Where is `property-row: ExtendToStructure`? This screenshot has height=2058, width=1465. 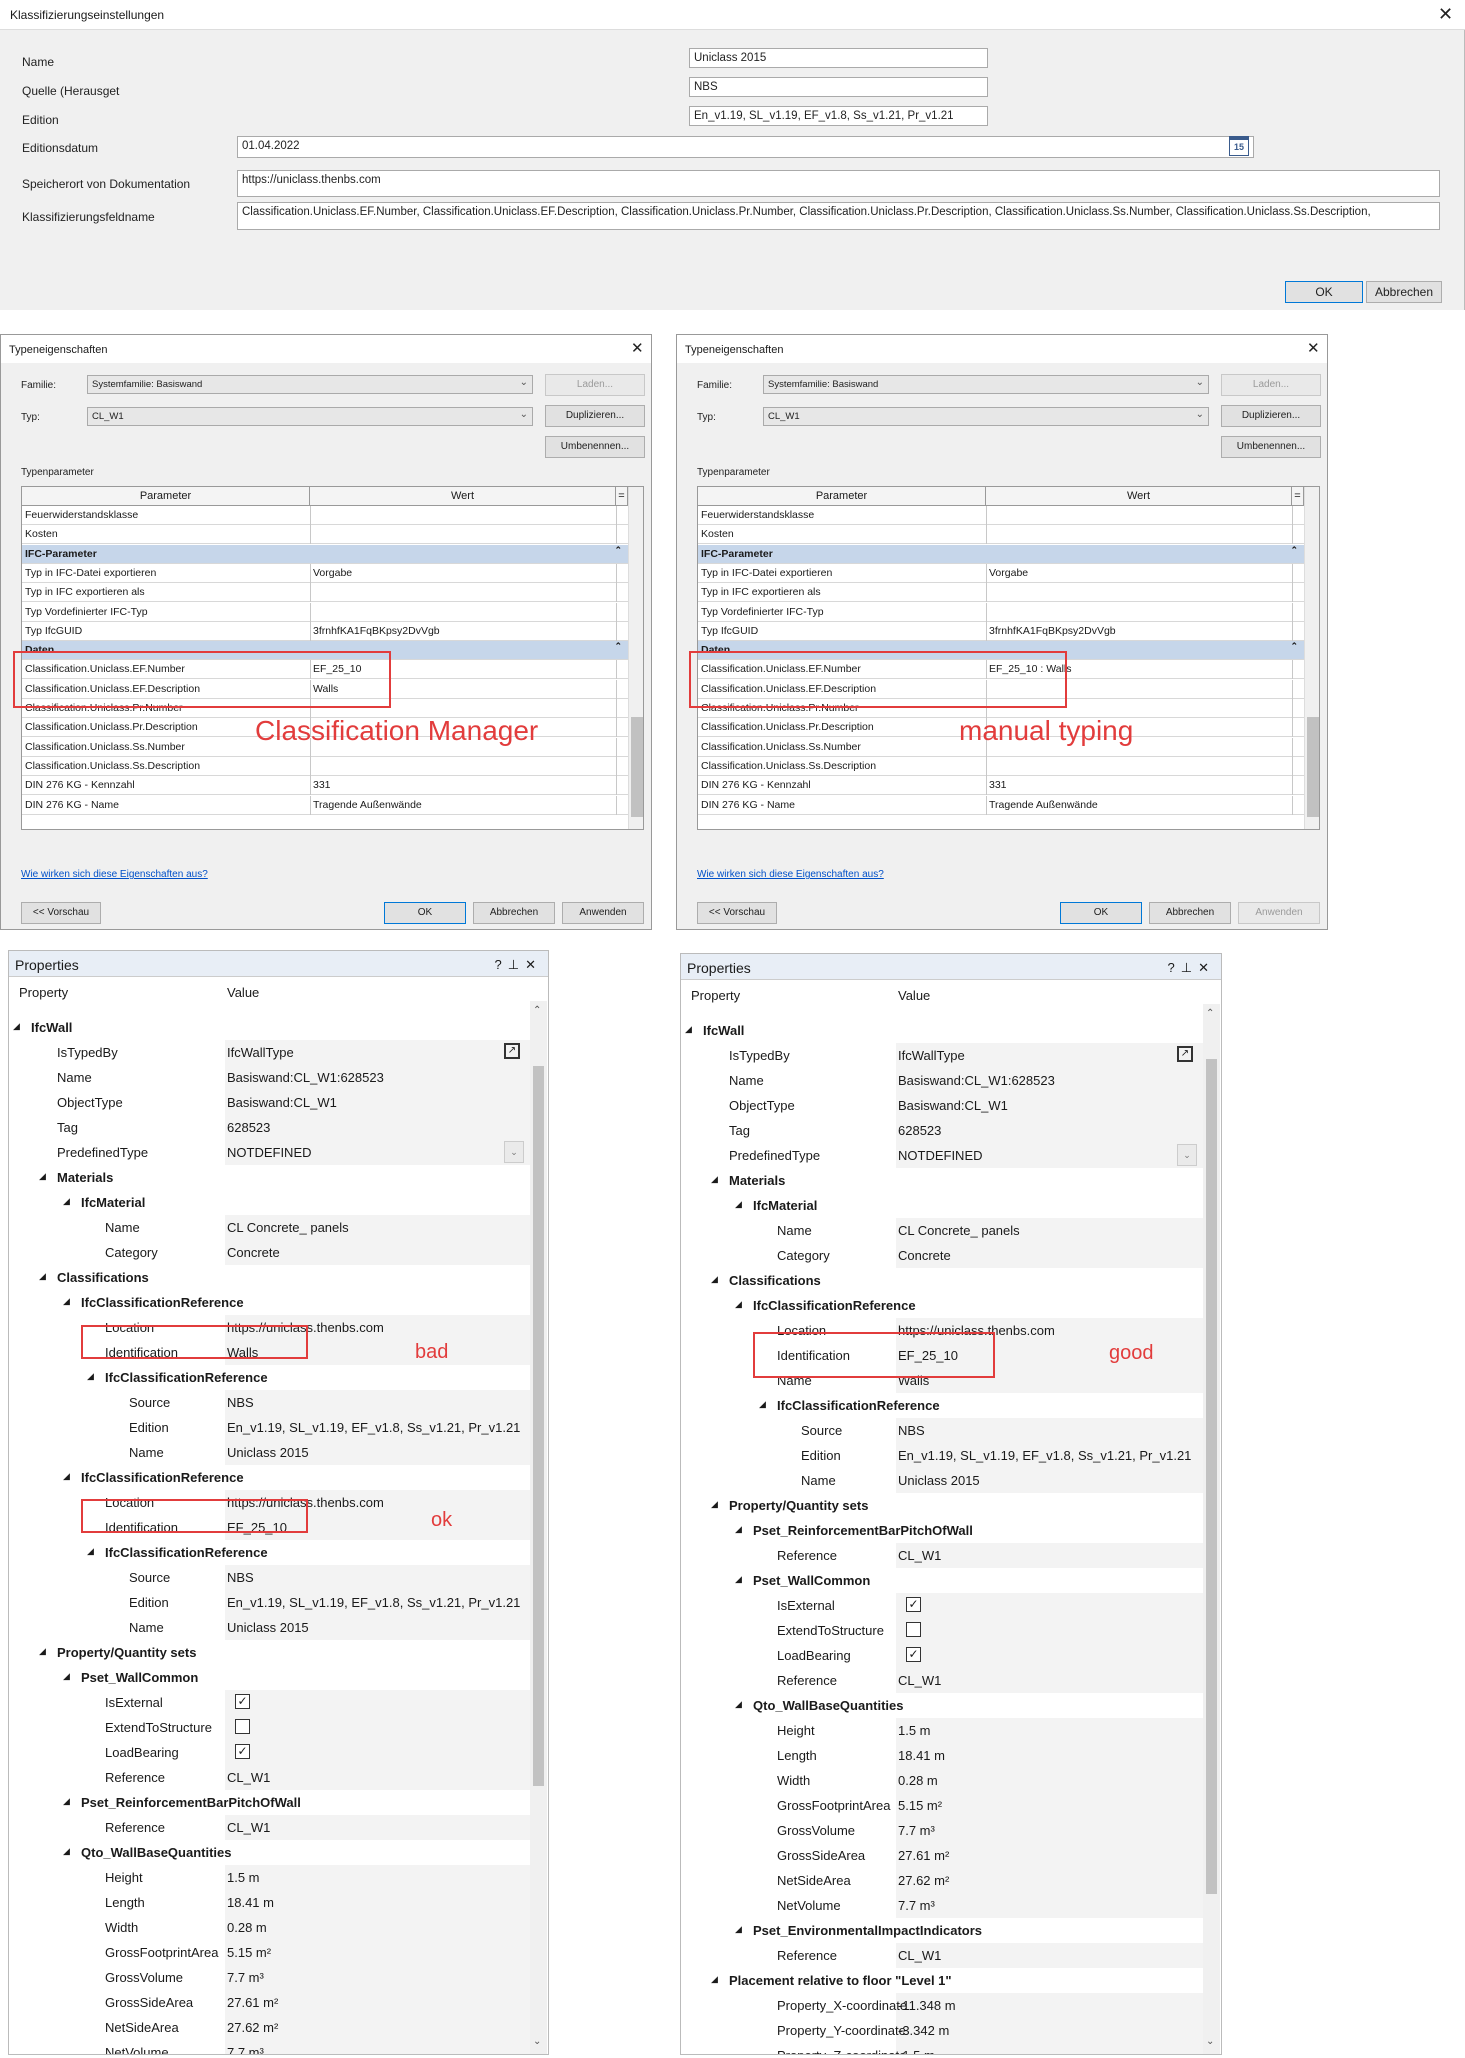 property-row: ExtendToStructure is located at coordinates (269, 1727).